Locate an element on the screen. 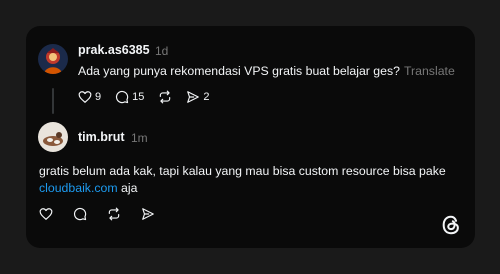 Image resolution: width=500 pixels, height=274 pixels. reply-share-button is located at coordinates (148, 214).